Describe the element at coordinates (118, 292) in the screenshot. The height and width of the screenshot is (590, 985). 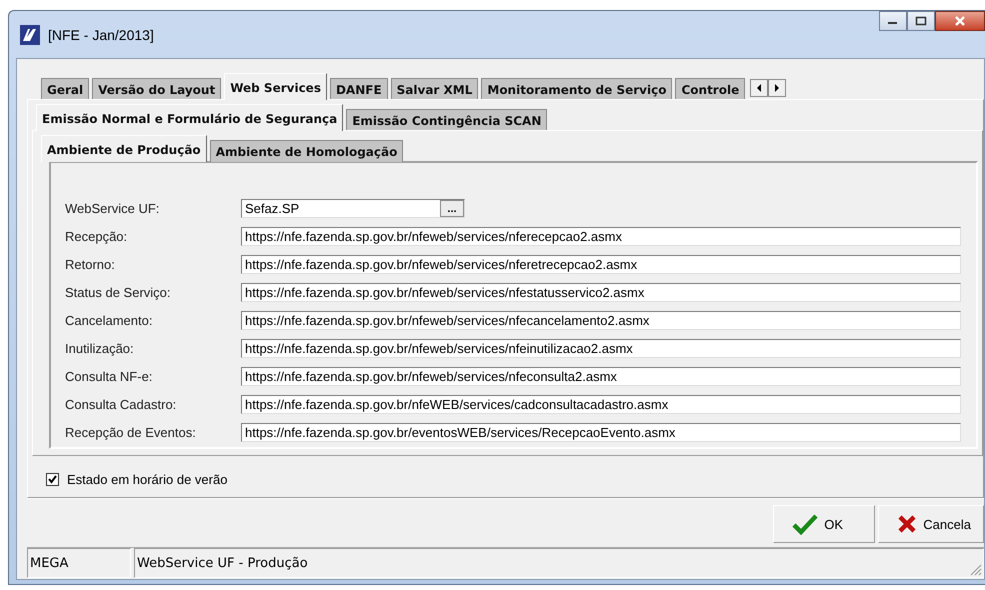
I see `field-label: Status de Serviço:` at that location.